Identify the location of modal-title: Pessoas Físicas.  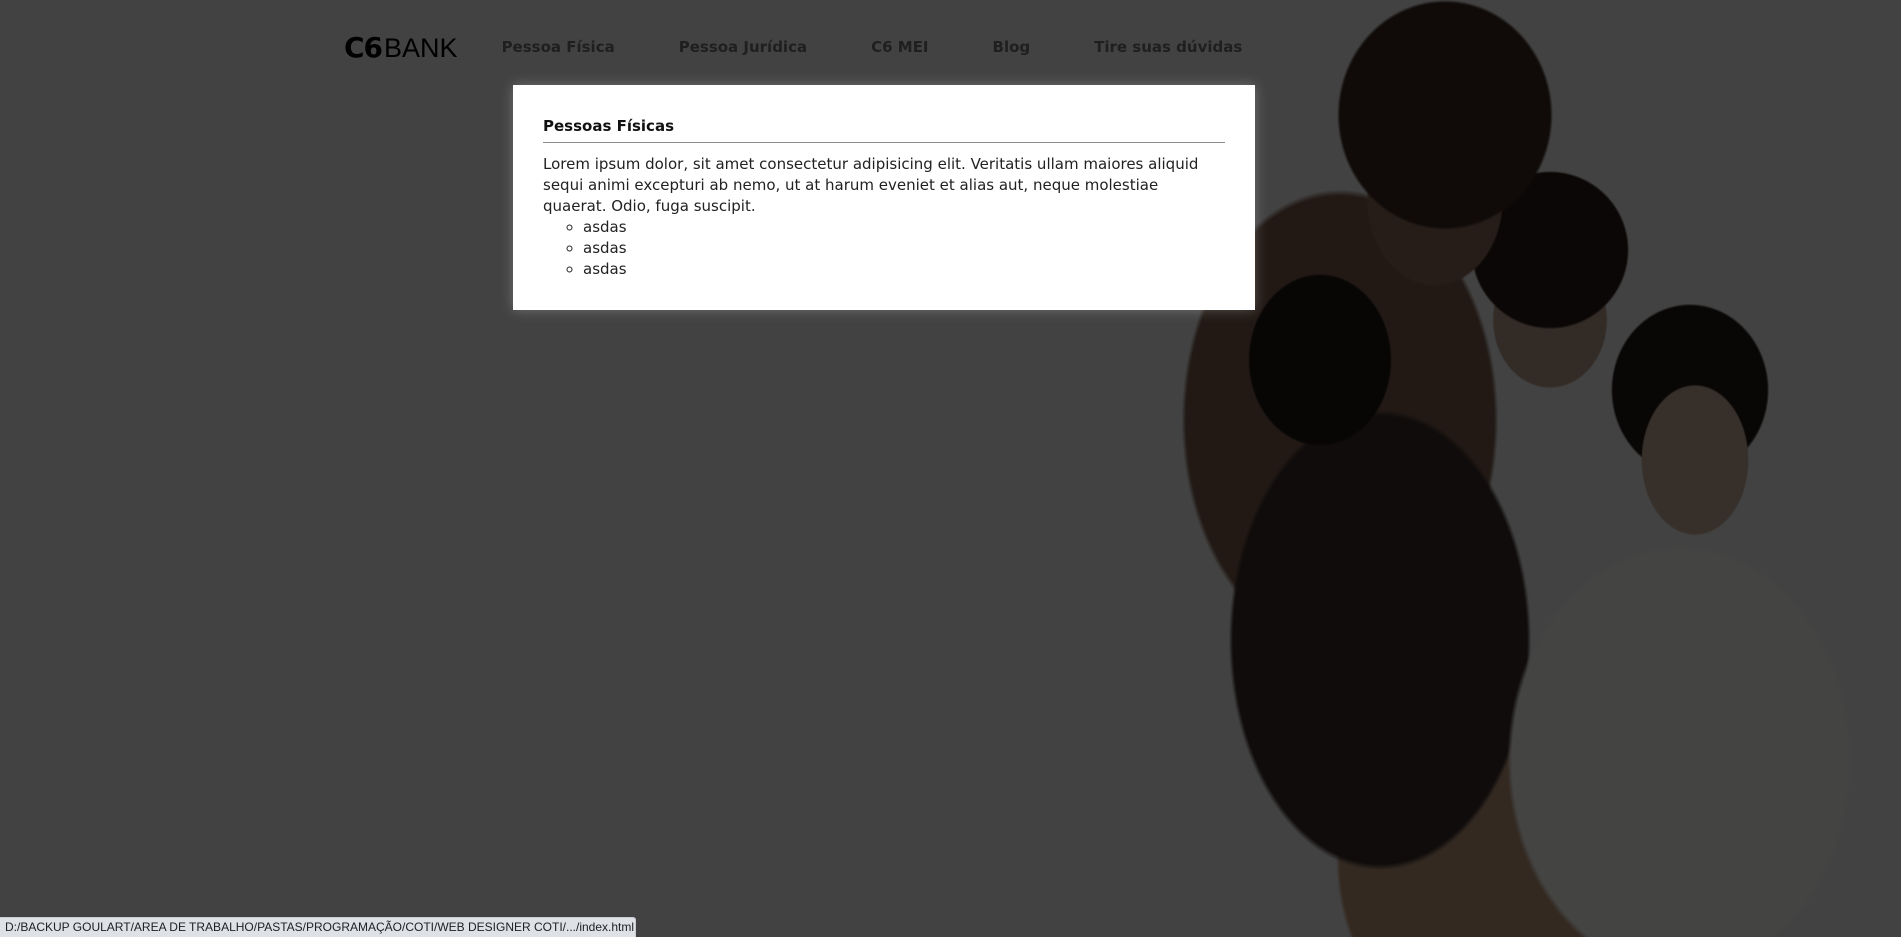
(884, 130).